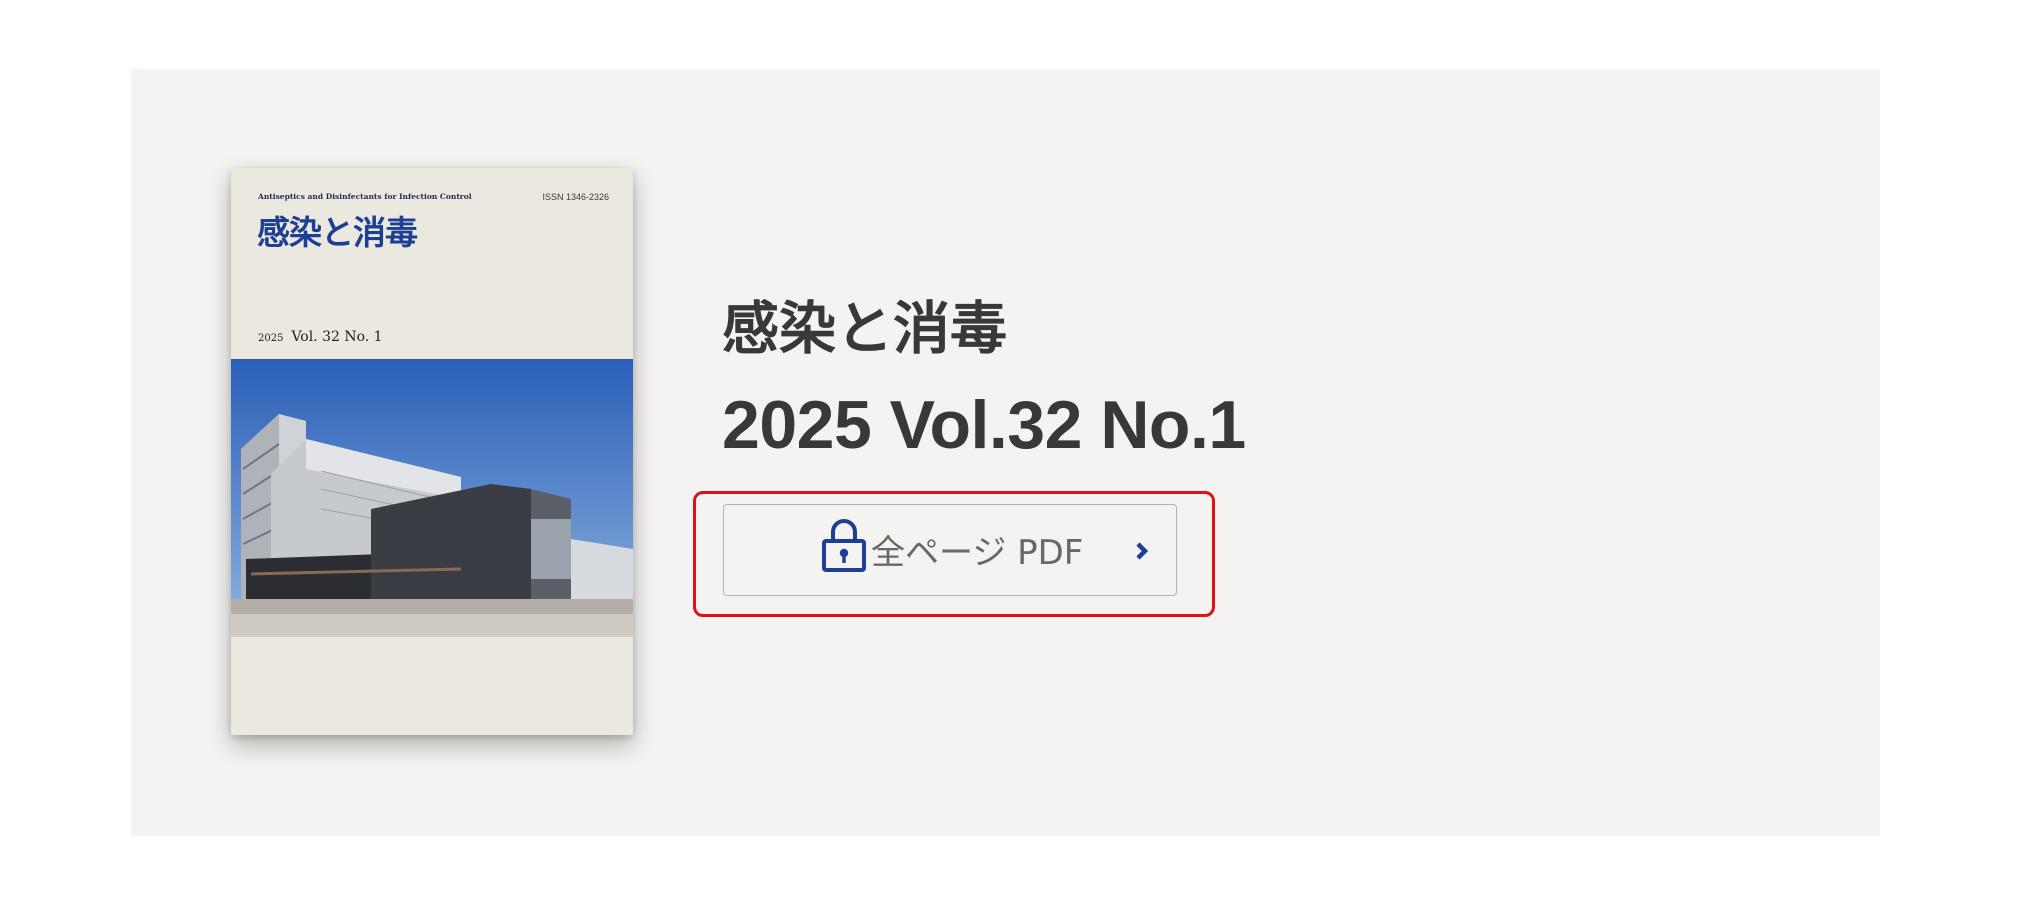 This screenshot has height=923, width=2033. I want to click on cover-volume: 2025 Vol. 32 No. 1, so click(320, 335).